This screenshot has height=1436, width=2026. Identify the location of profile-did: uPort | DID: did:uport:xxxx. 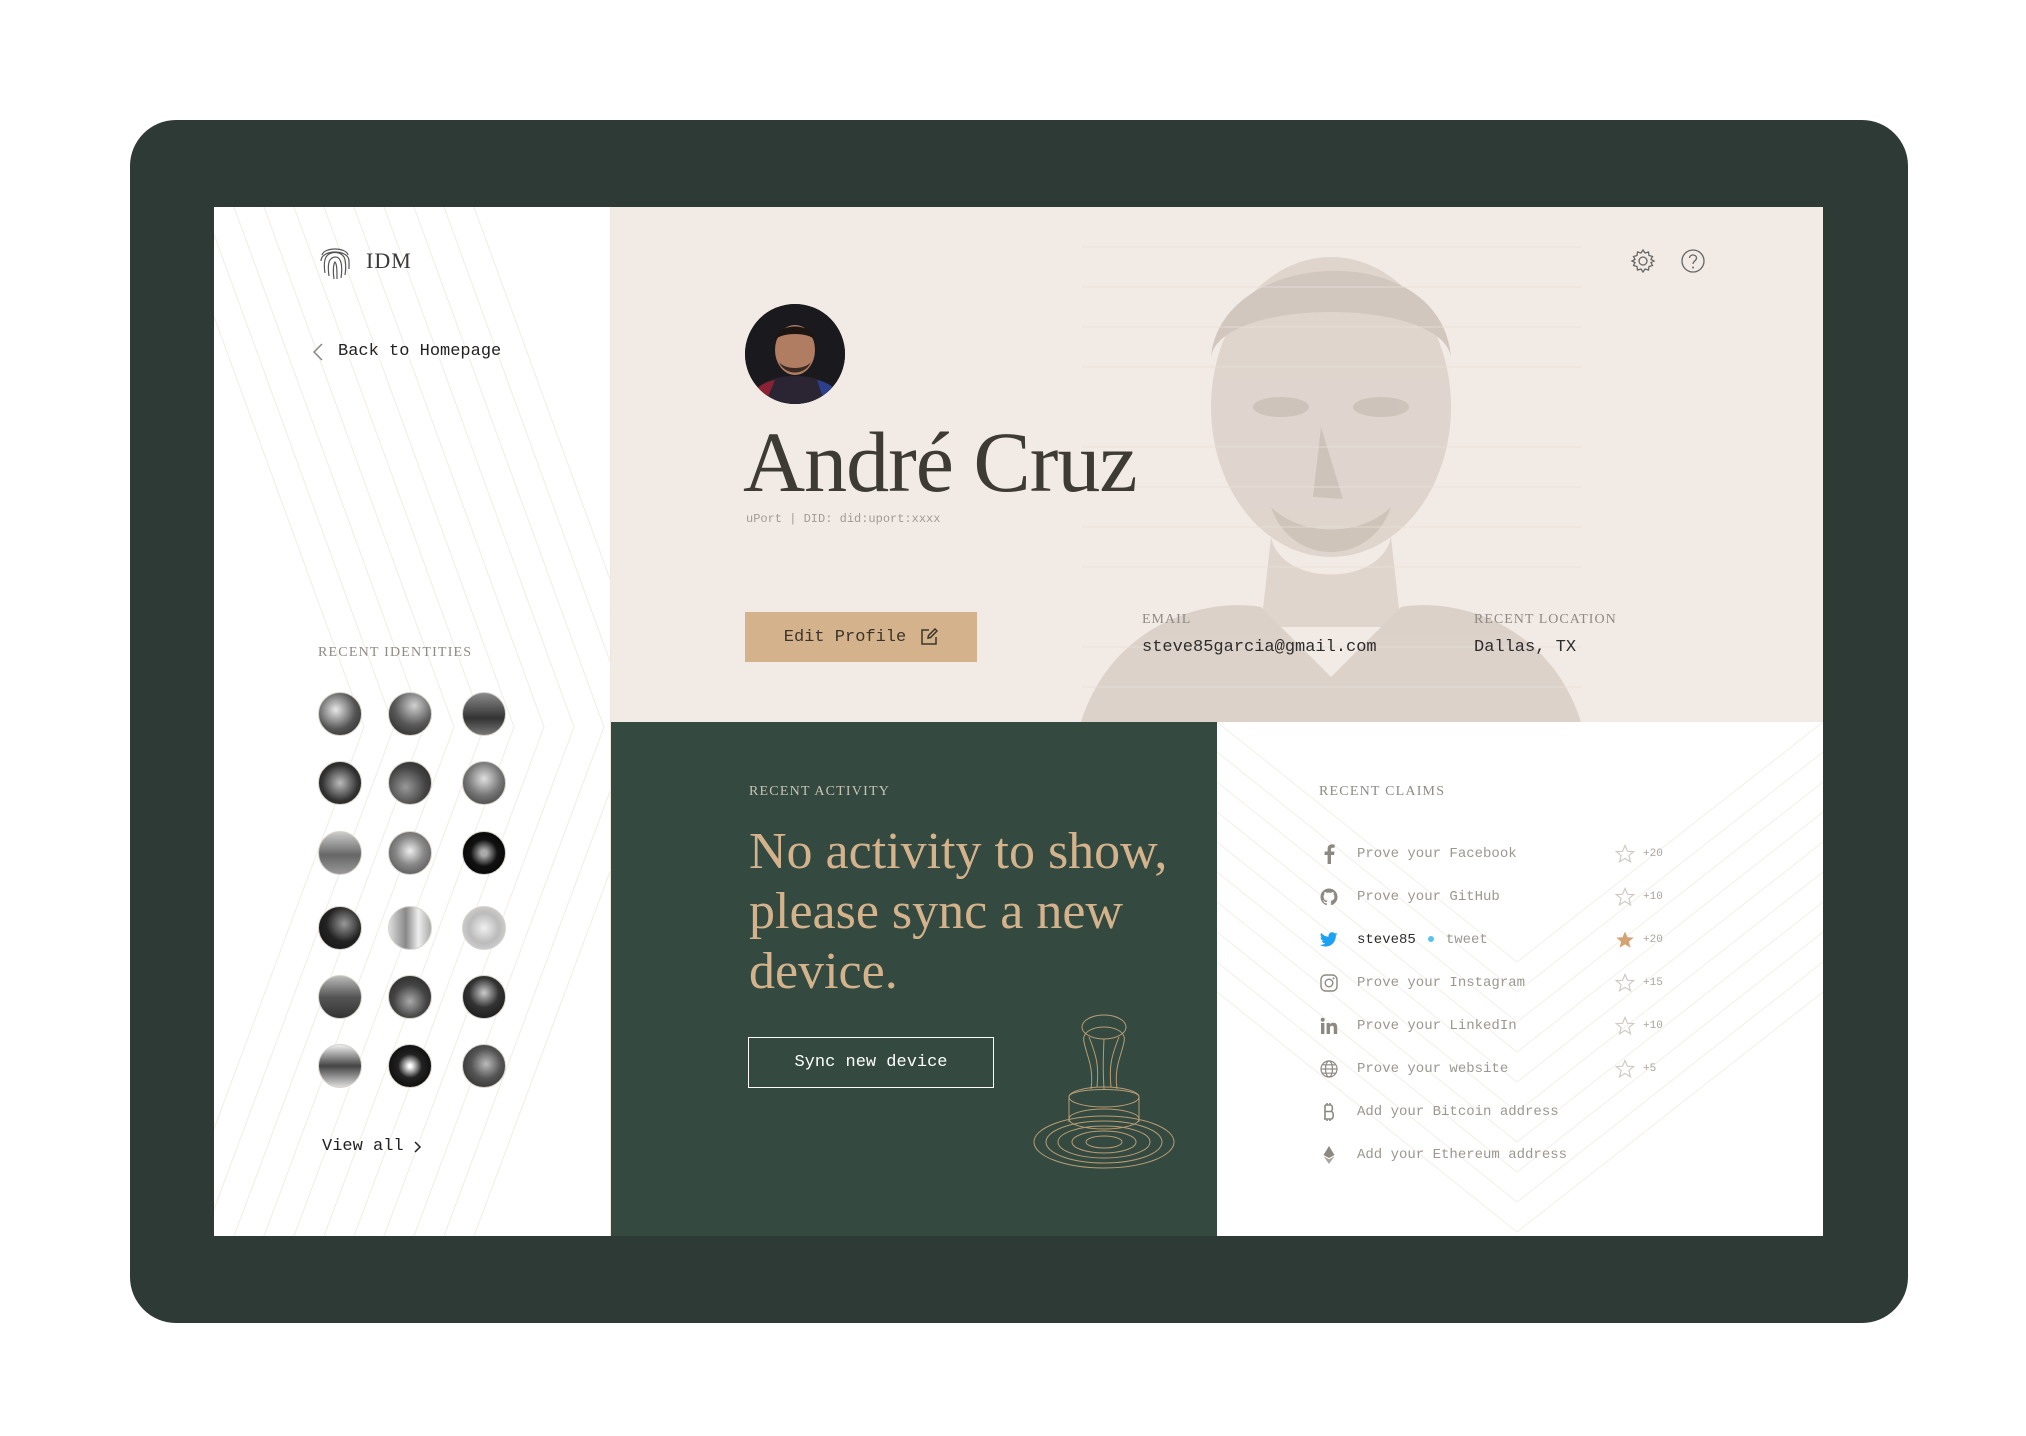
(843, 519).